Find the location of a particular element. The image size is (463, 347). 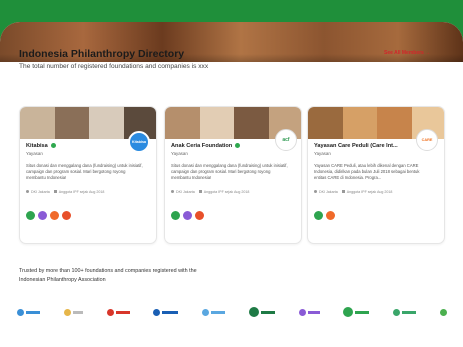

care-logo: CARE is located at coordinates (427, 140).